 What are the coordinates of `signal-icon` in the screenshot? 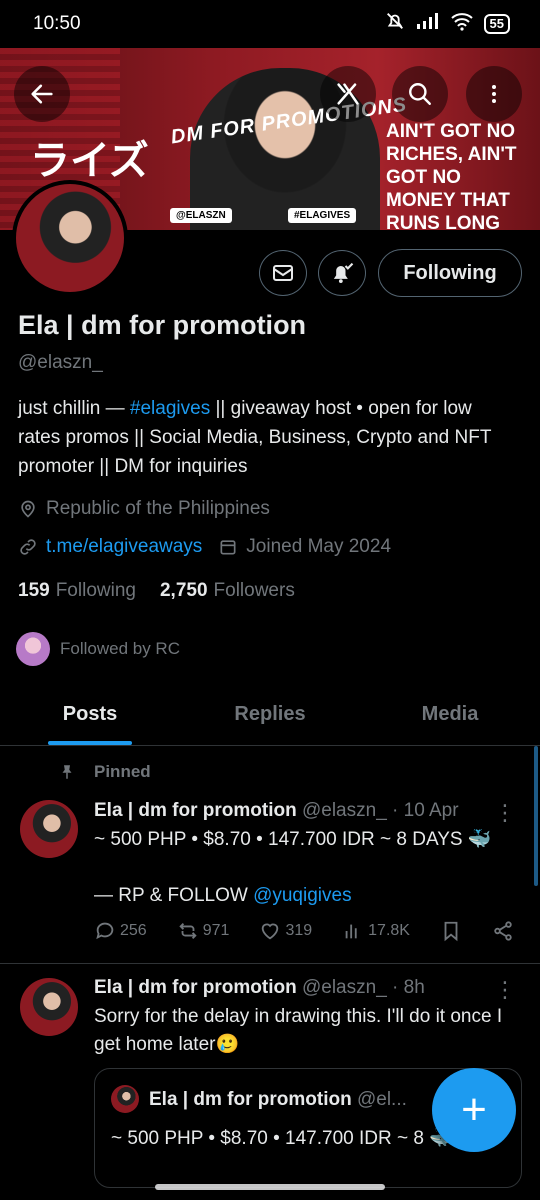 It's located at (428, 24).